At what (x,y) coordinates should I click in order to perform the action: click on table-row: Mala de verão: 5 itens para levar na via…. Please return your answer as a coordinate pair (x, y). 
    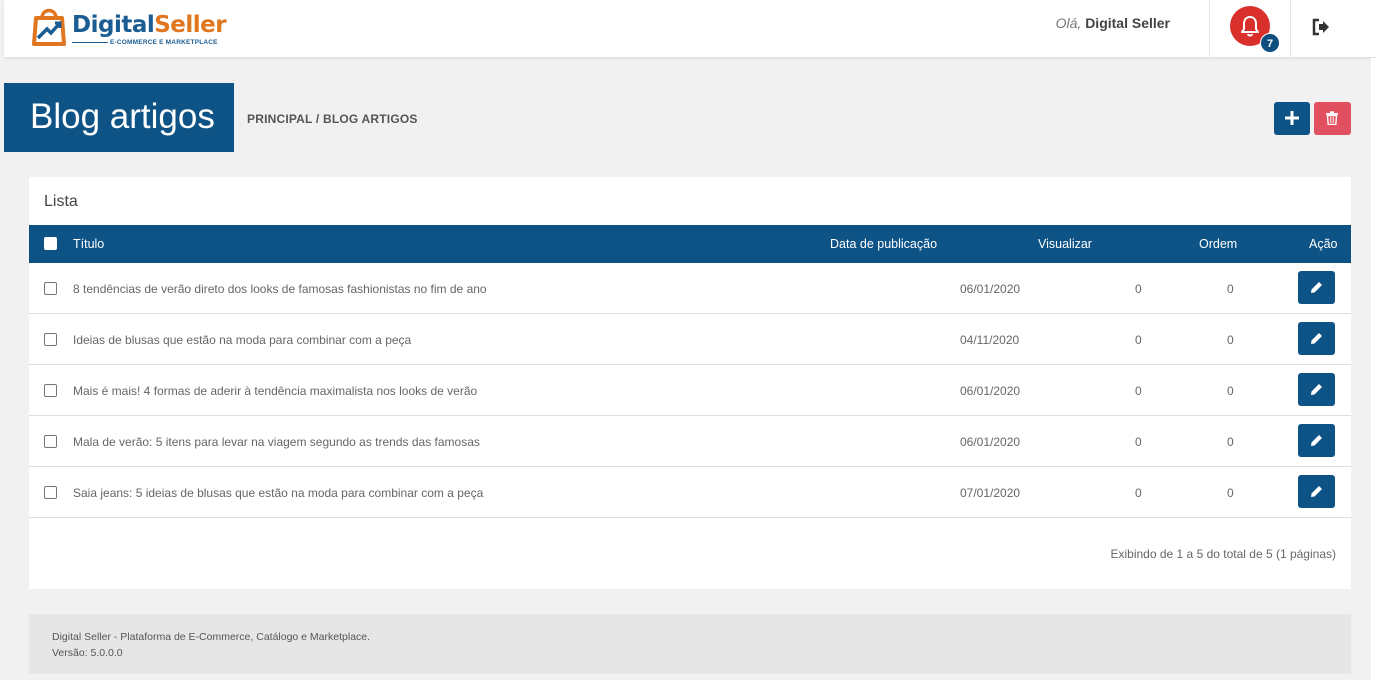
    Looking at the image, I should click on (690, 441).